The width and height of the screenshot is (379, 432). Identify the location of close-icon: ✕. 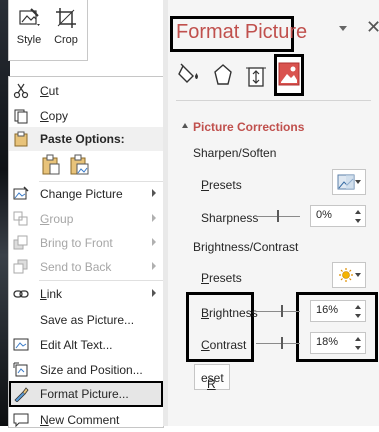
(372, 27).